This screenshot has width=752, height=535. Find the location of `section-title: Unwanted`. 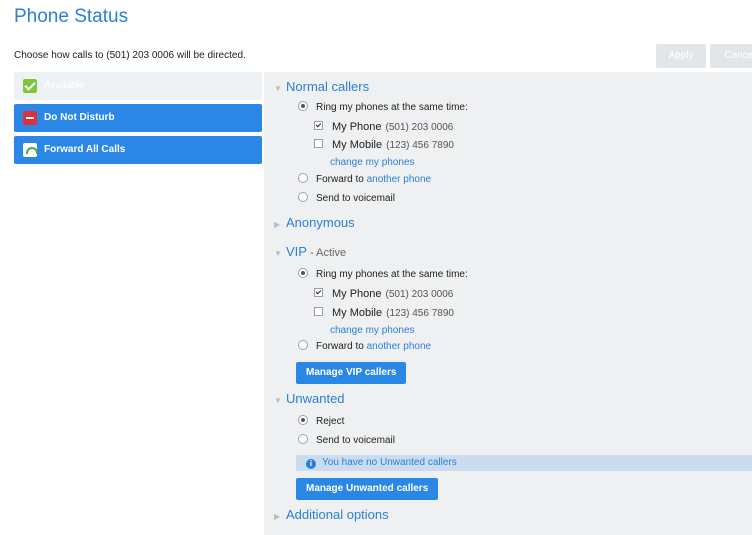

section-title: Unwanted is located at coordinates (315, 398).